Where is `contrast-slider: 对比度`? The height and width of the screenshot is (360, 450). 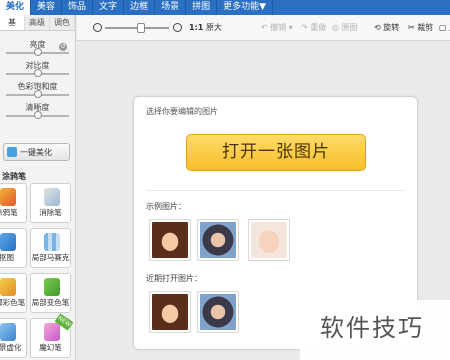
contrast-slider: 对比度 is located at coordinates (37, 68).